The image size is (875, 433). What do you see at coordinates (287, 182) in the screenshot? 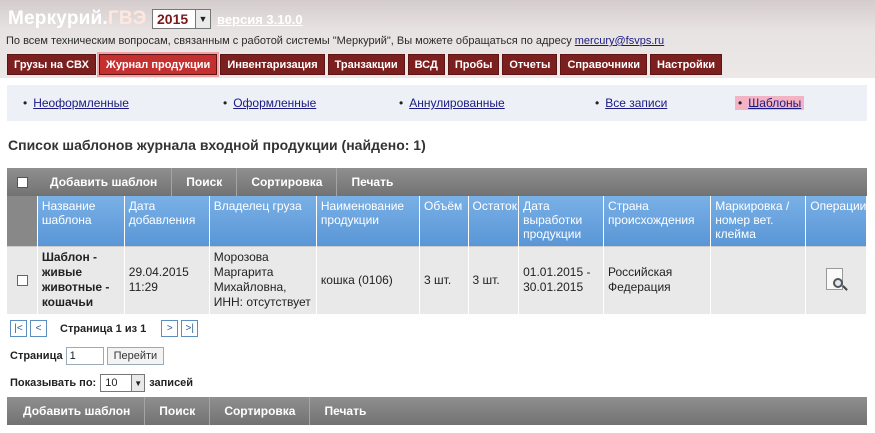
I see `sort-button: Сортировка` at bounding box center [287, 182].